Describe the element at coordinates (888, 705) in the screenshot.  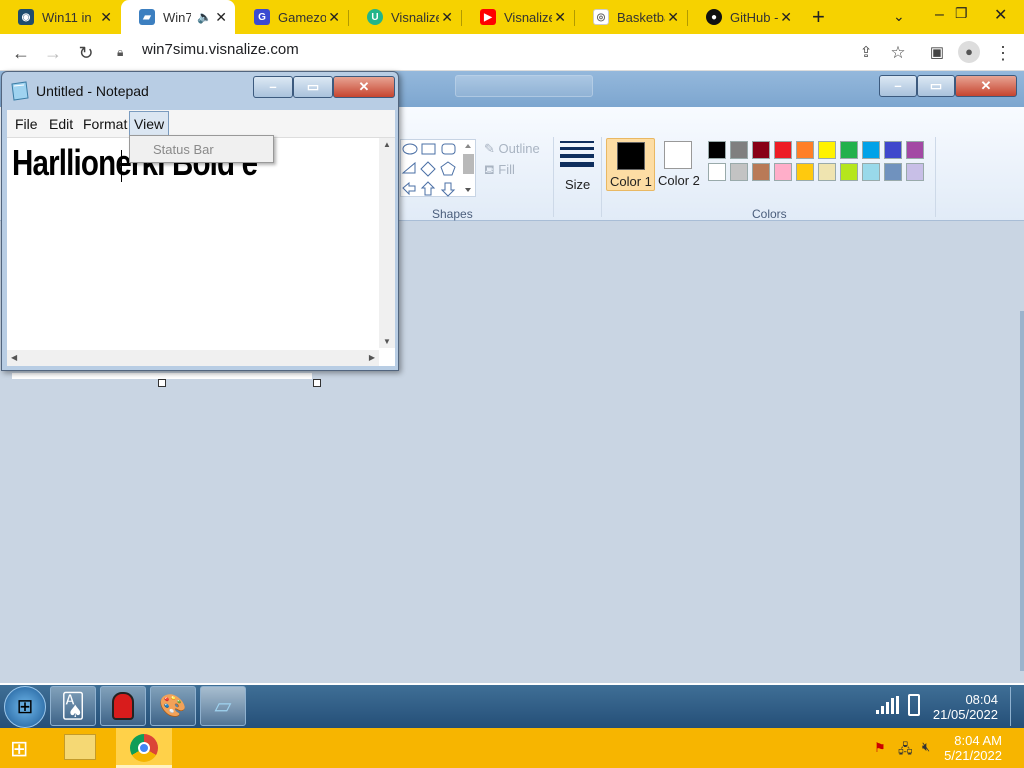
I see `signal-bars-icon` at that location.